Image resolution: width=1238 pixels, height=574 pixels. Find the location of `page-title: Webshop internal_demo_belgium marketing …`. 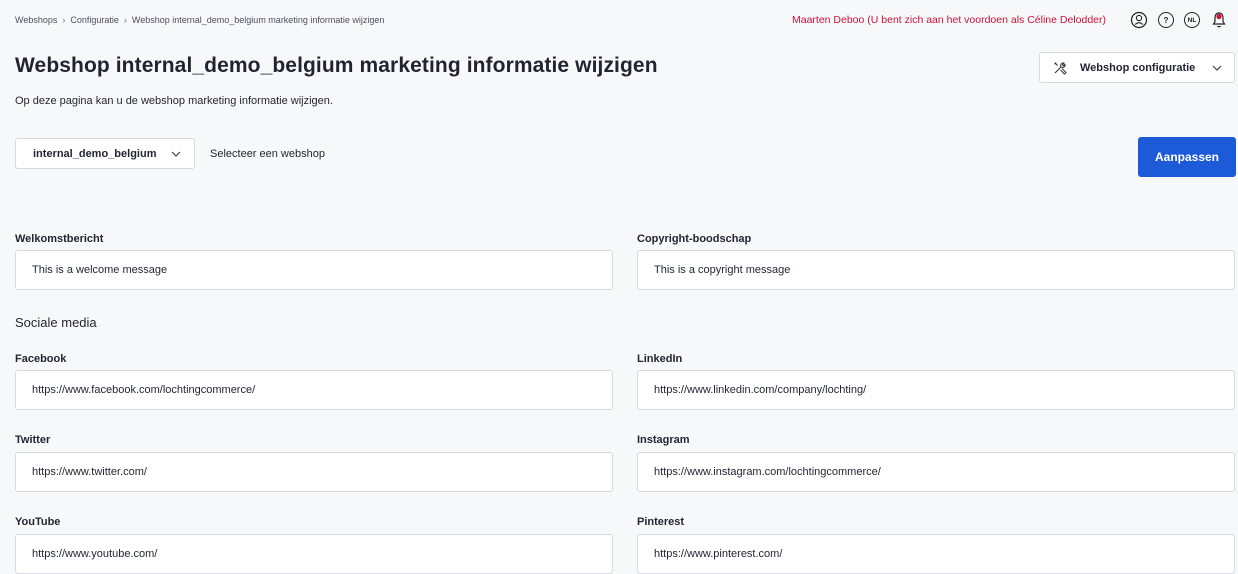

page-title: Webshop internal_demo_belgium marketing … is located at coordinates (336, 65).